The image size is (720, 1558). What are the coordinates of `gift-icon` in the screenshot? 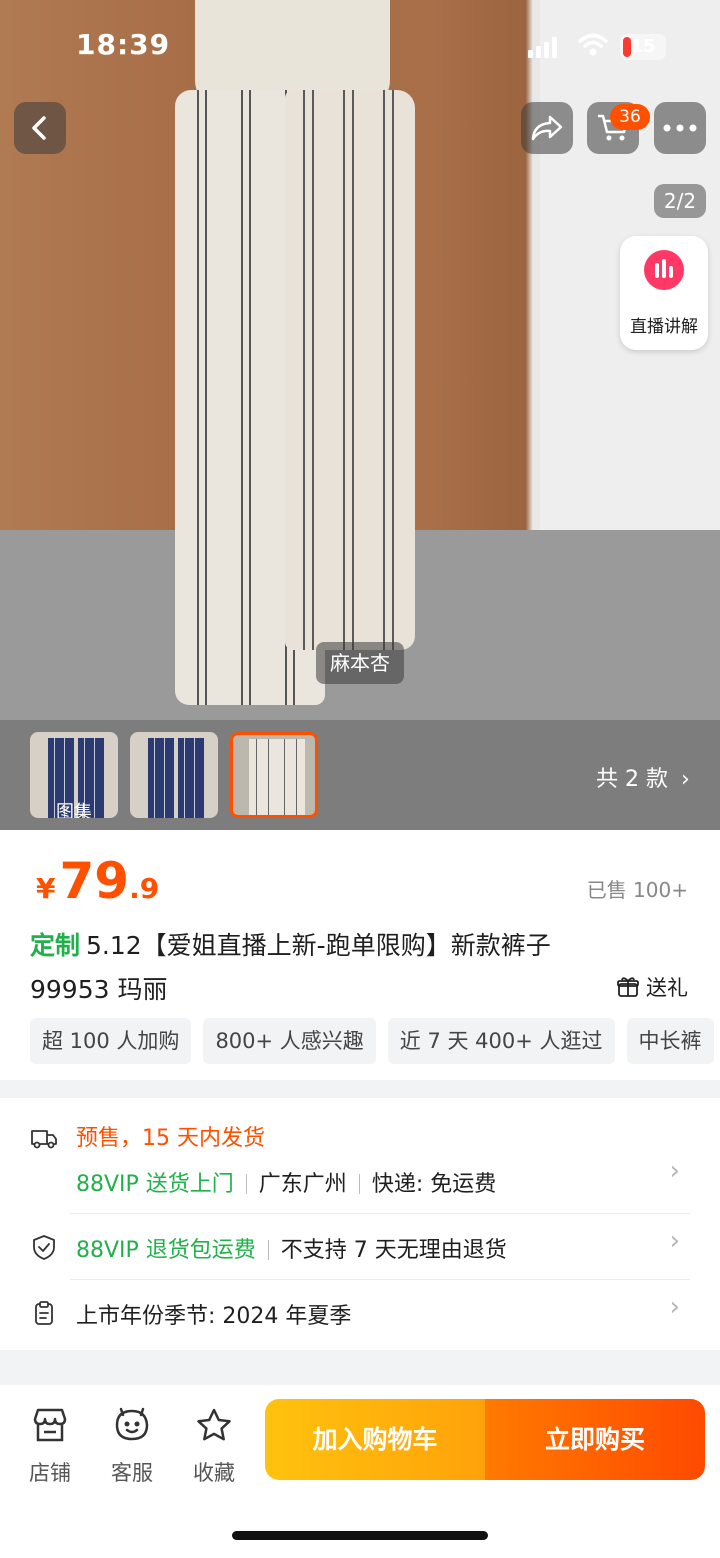 It's located at (628, 987).